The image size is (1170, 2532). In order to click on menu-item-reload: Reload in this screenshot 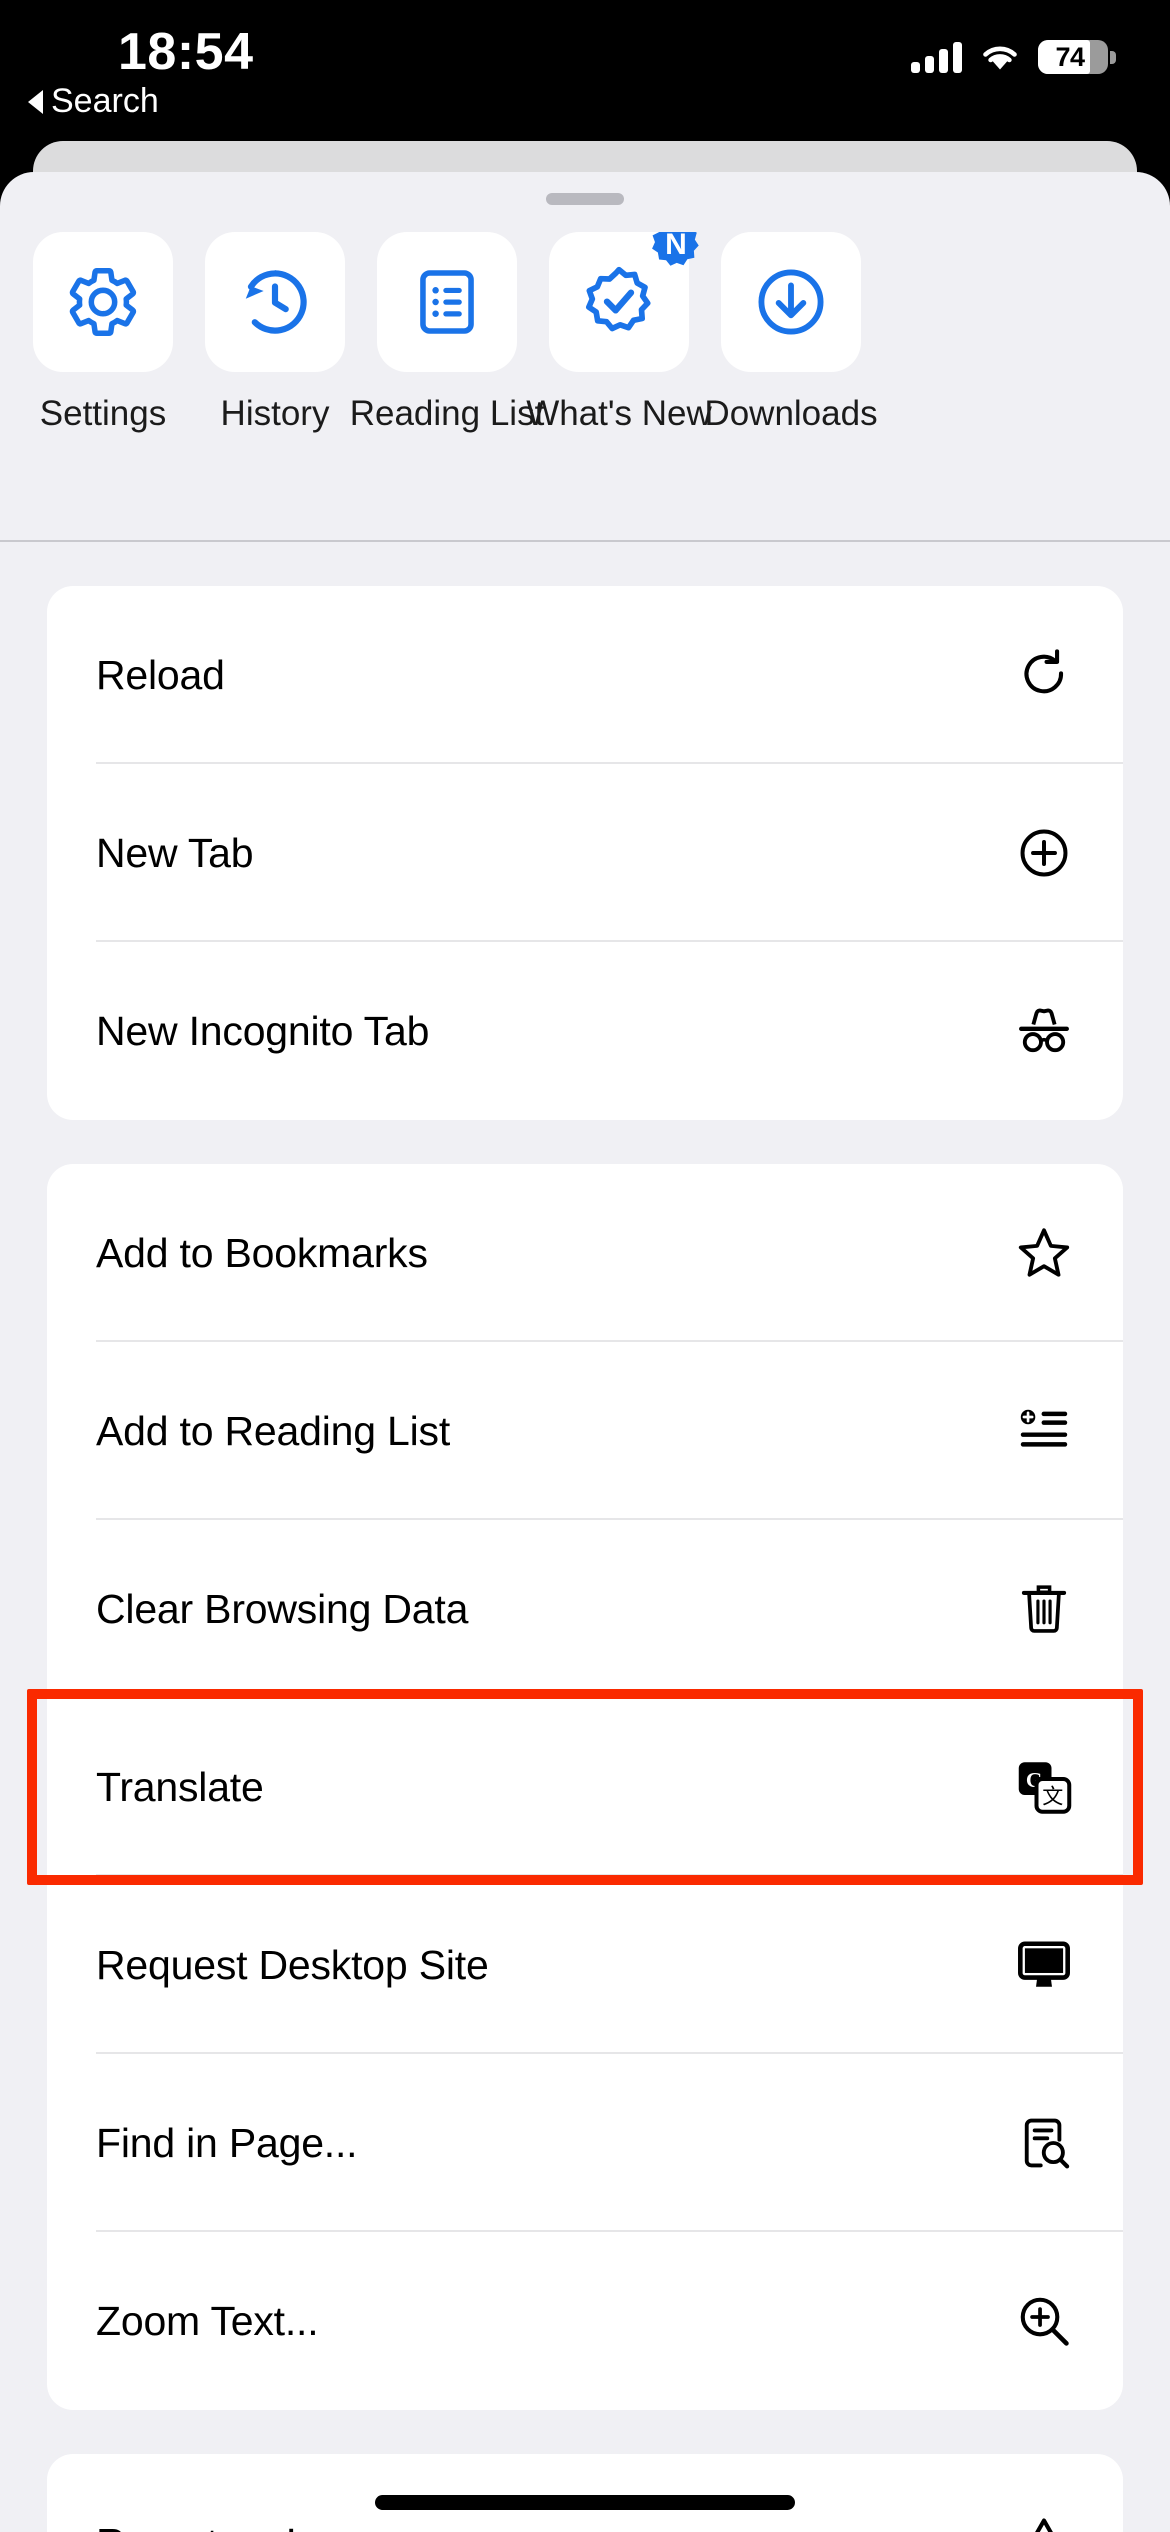, I will do `click(585, 675)`.